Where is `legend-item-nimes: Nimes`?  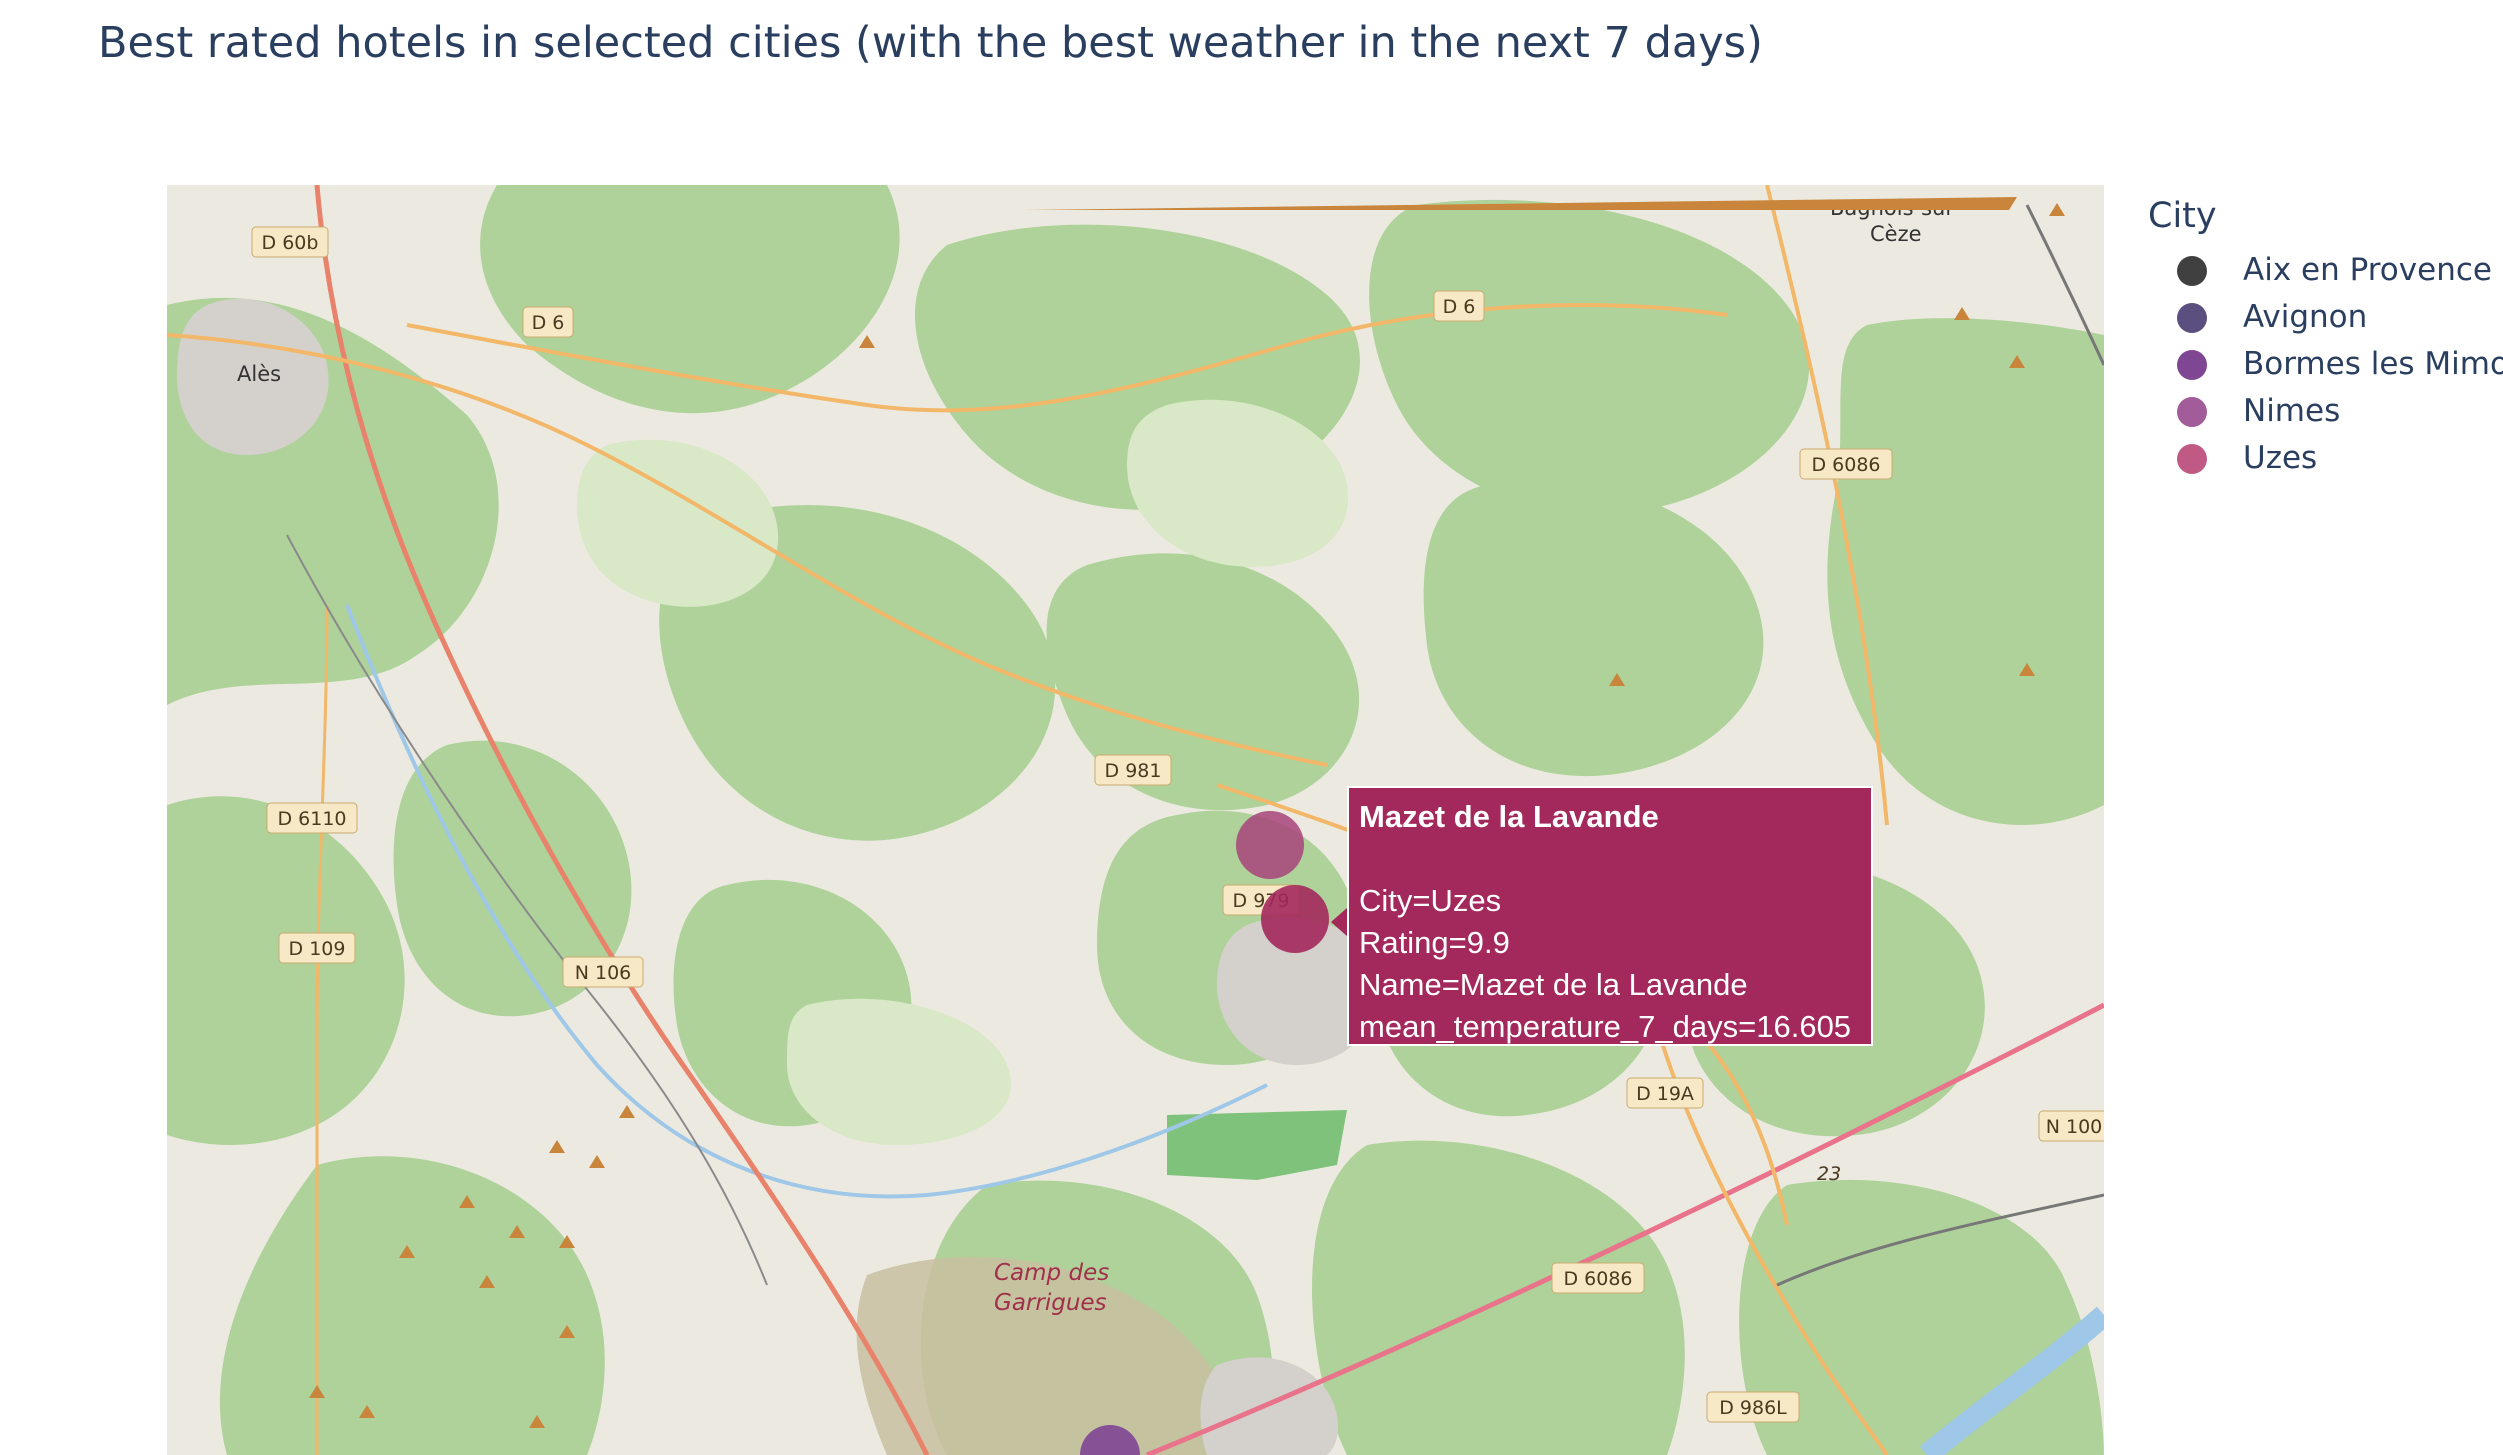
legend-item-nimes: Nimes is located at coordinates (2325, 414).